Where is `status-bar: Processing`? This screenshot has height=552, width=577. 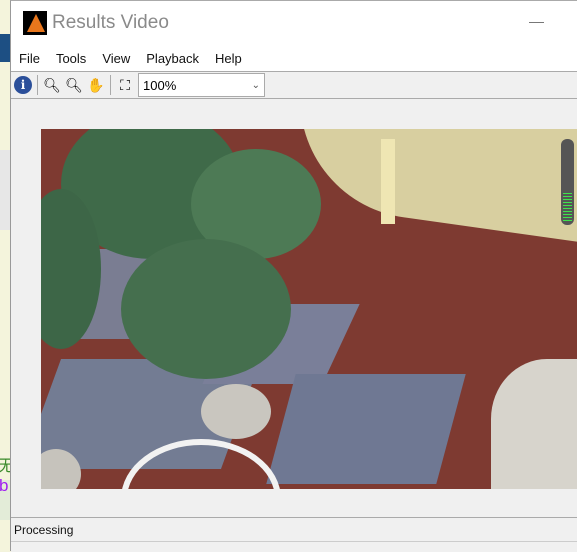
status-bar: Processing is located at coordinates (294, 529).